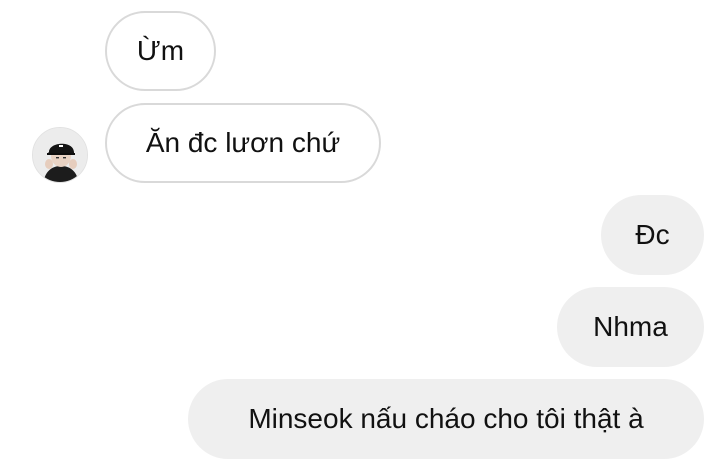 Image resolution: width=720 pixels, height=467 pixels. I want to click on message-text: Minseok nấu cháo cho tôi thật à, so click(446, 418).